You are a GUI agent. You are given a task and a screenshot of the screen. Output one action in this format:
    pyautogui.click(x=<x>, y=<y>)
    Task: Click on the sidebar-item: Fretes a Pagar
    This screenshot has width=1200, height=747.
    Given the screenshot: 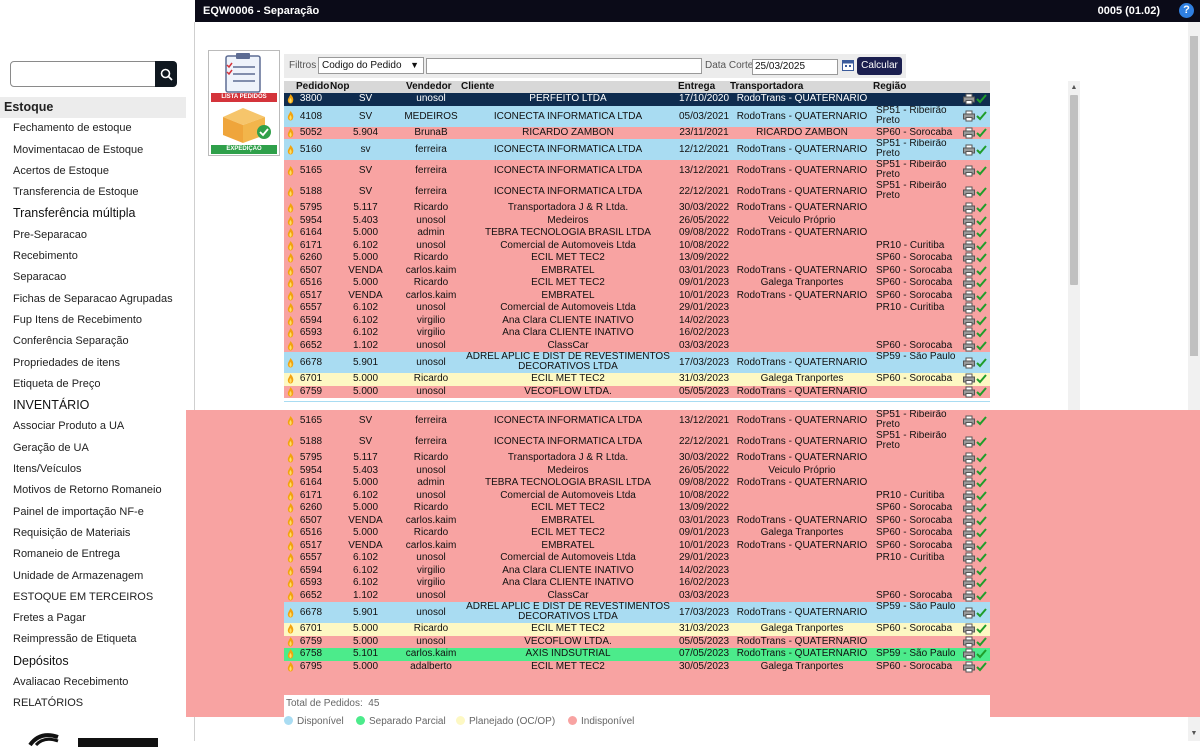 What is the action you would take?
    pyautogui.click(x=93, y=618)
    